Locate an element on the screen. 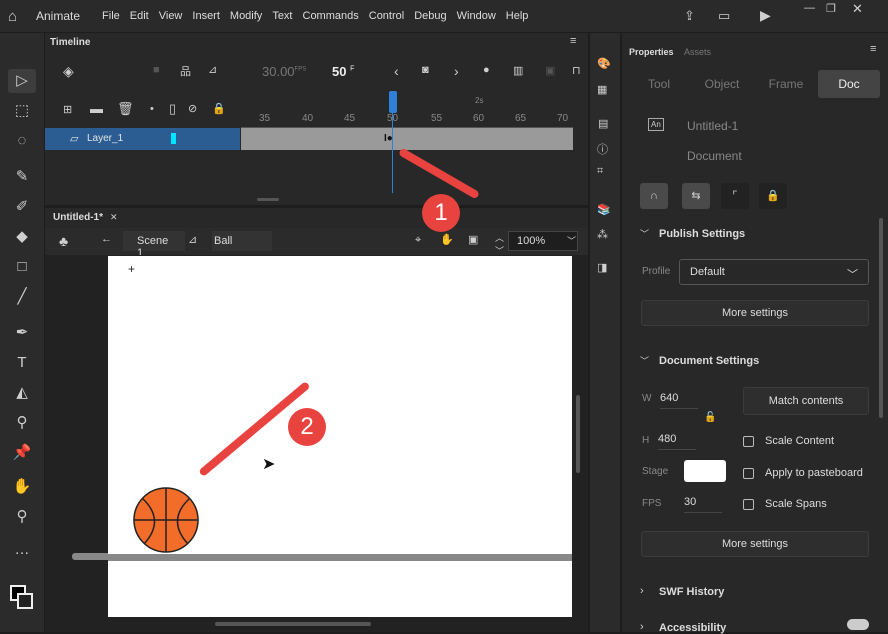 This screenshot has height=634, width=888. assets-tab: Assets is located at coordinates (697, 52).